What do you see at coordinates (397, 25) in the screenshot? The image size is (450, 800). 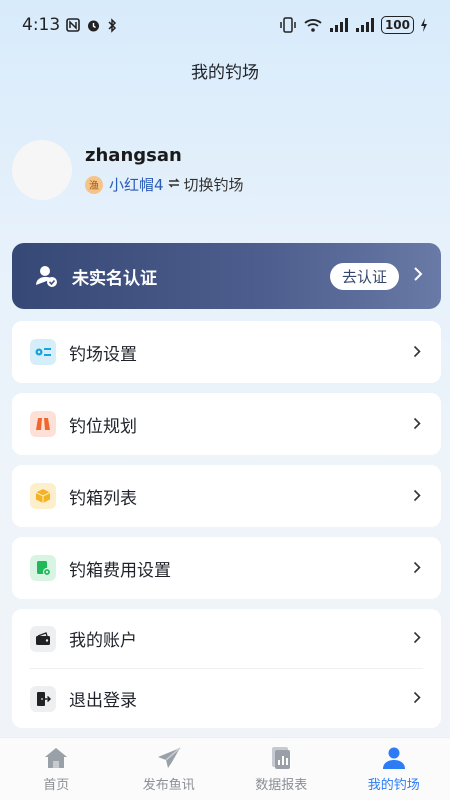 I see `battery-indicator: 100` at bounding box center [397, 25].